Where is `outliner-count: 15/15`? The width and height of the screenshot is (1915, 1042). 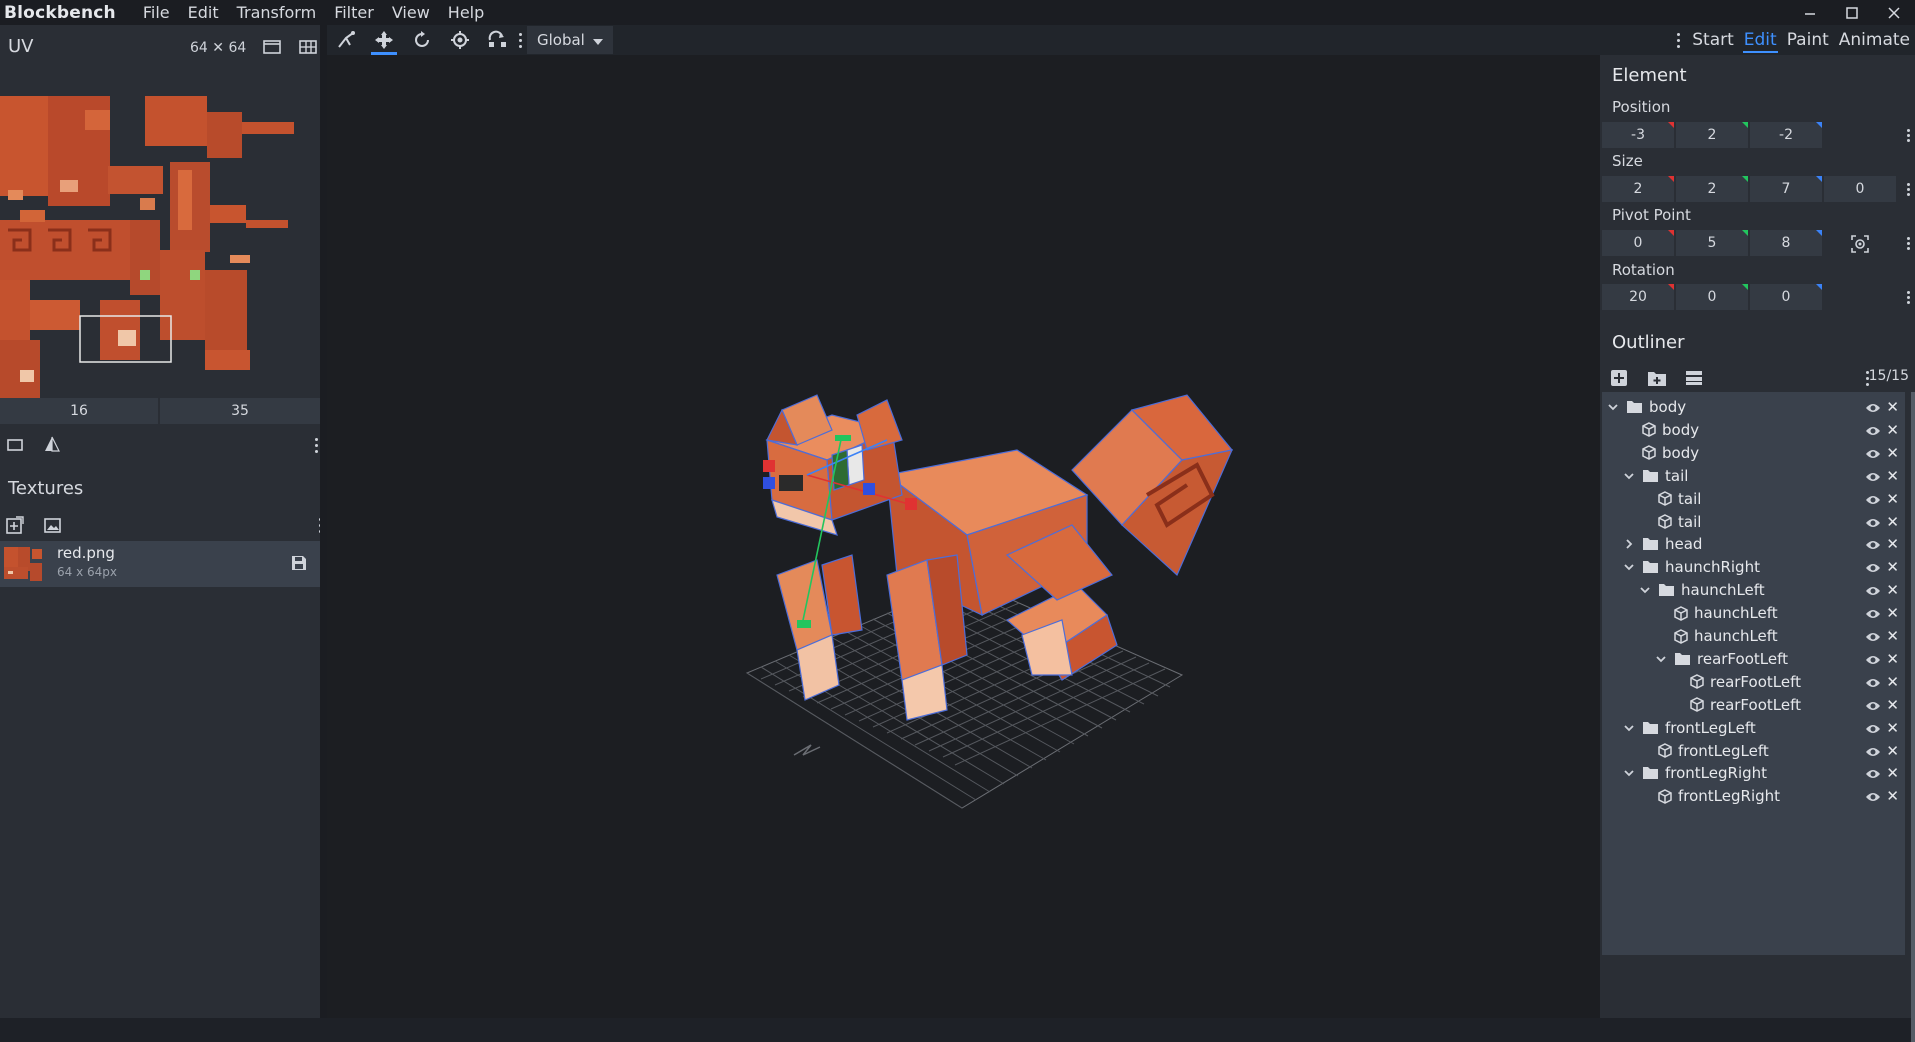 outliner-count: 15/15 is located at coordinates (1888, 376).